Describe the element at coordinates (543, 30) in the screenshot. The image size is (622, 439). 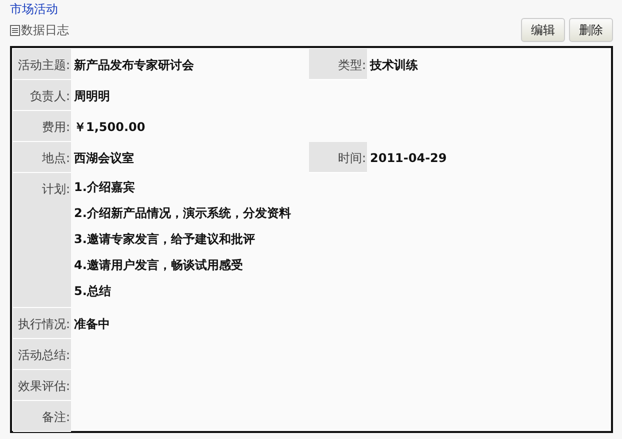
I see `edit-button: 编辑` at that location.